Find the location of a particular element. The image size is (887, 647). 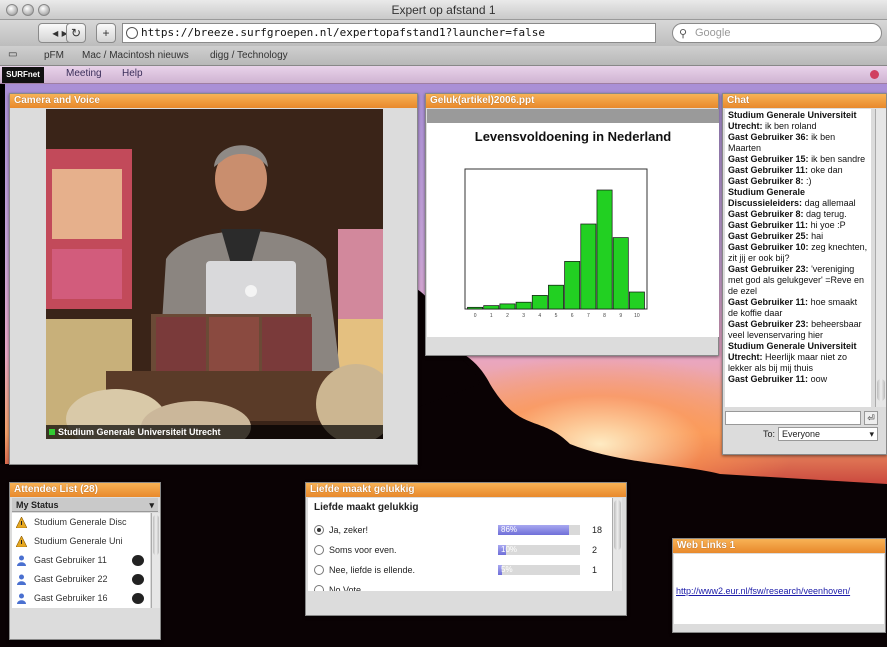

attendee-name: Gast Gebruiker 22 is located at coordinates (71, 579).